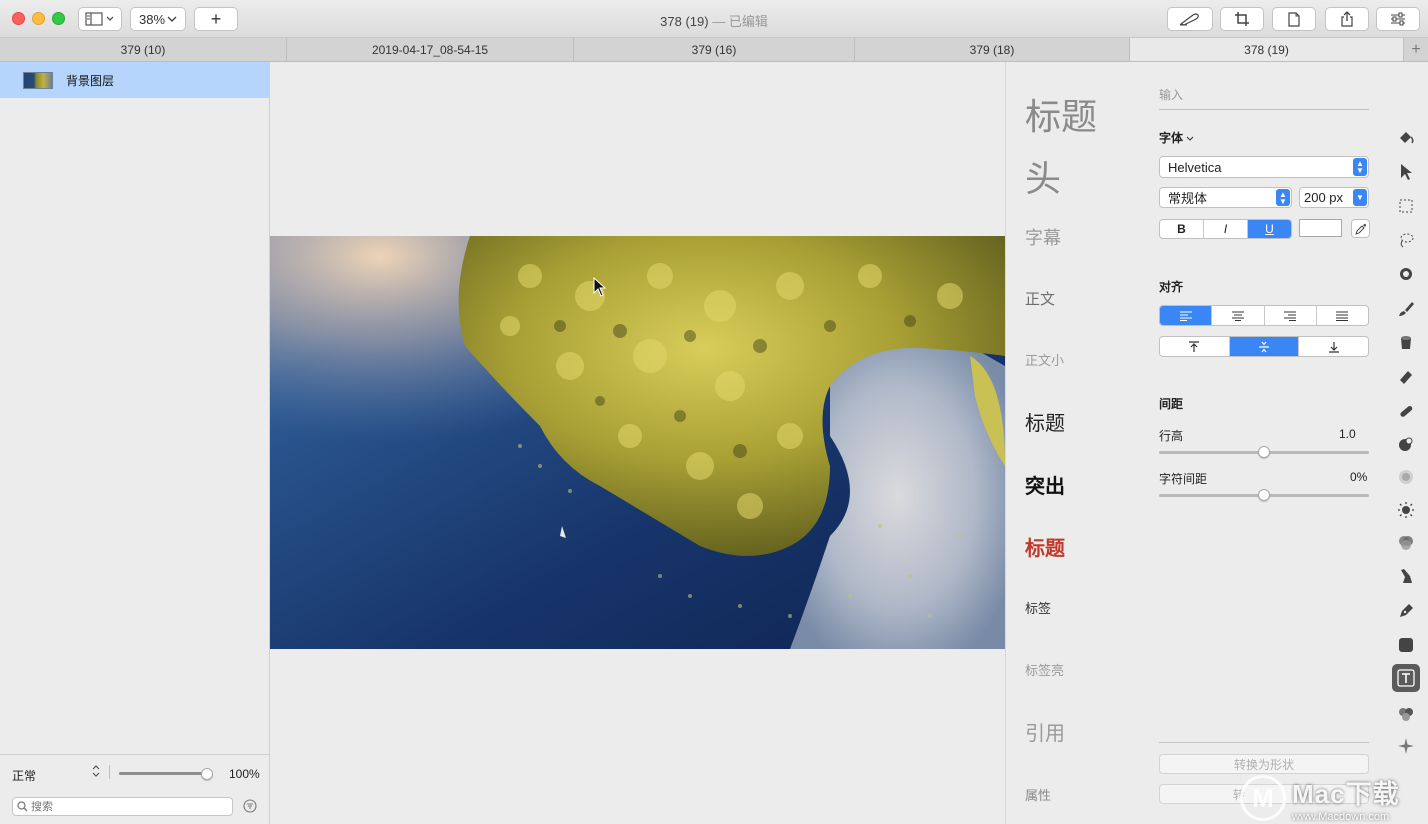 This screenshot has width=1428, height=824. What do you see at coordinates (1406, 377) in the screenshot?
I see `eraser-icon` at bounding box center [1406, 377].